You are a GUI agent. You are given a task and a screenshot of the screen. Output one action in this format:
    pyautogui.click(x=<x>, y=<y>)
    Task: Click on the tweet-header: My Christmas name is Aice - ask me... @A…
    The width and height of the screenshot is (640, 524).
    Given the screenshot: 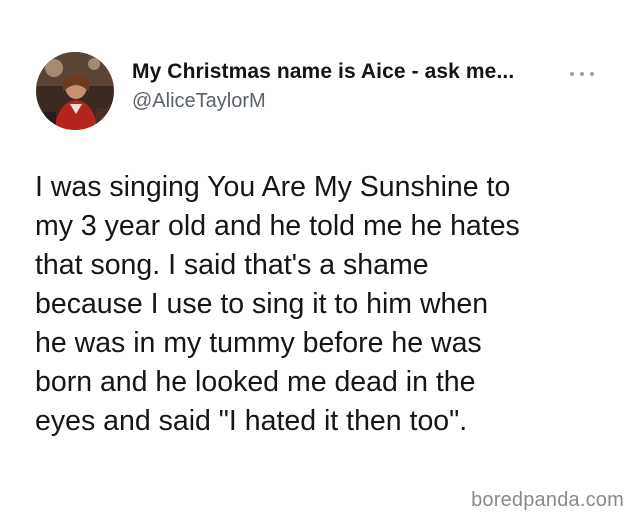 What is the action you would take?
    pyautogui.click(x=323, y=86)
    